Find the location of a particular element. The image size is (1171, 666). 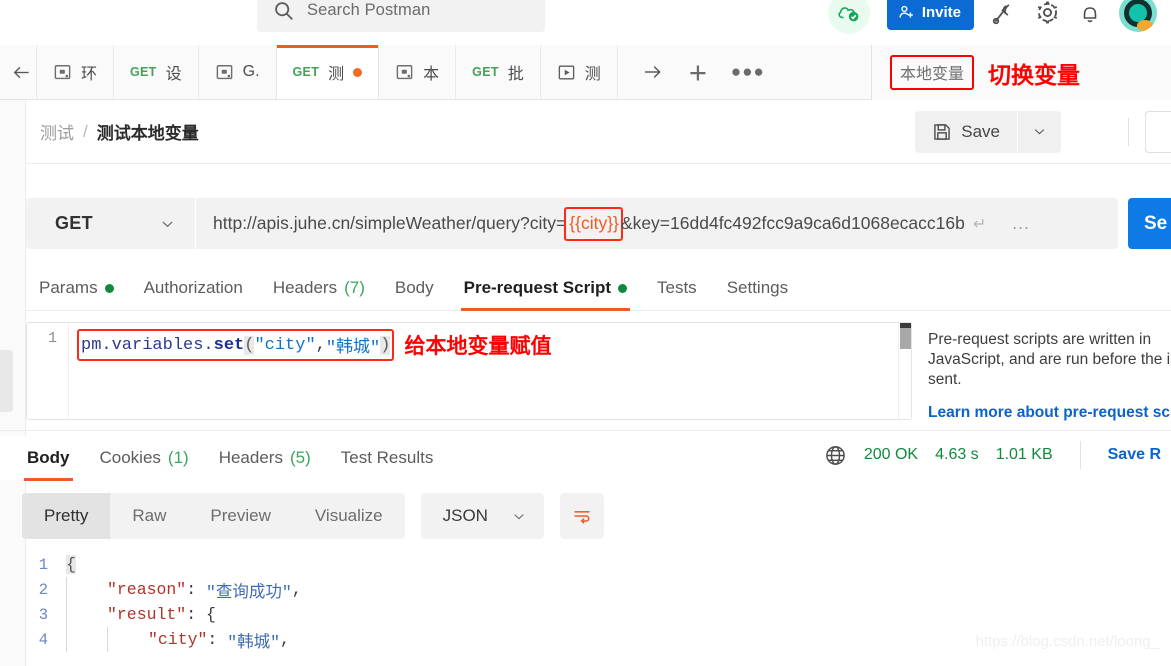

sidebar-item-tab-5: GET 批 is located at coordinates (498, 72).